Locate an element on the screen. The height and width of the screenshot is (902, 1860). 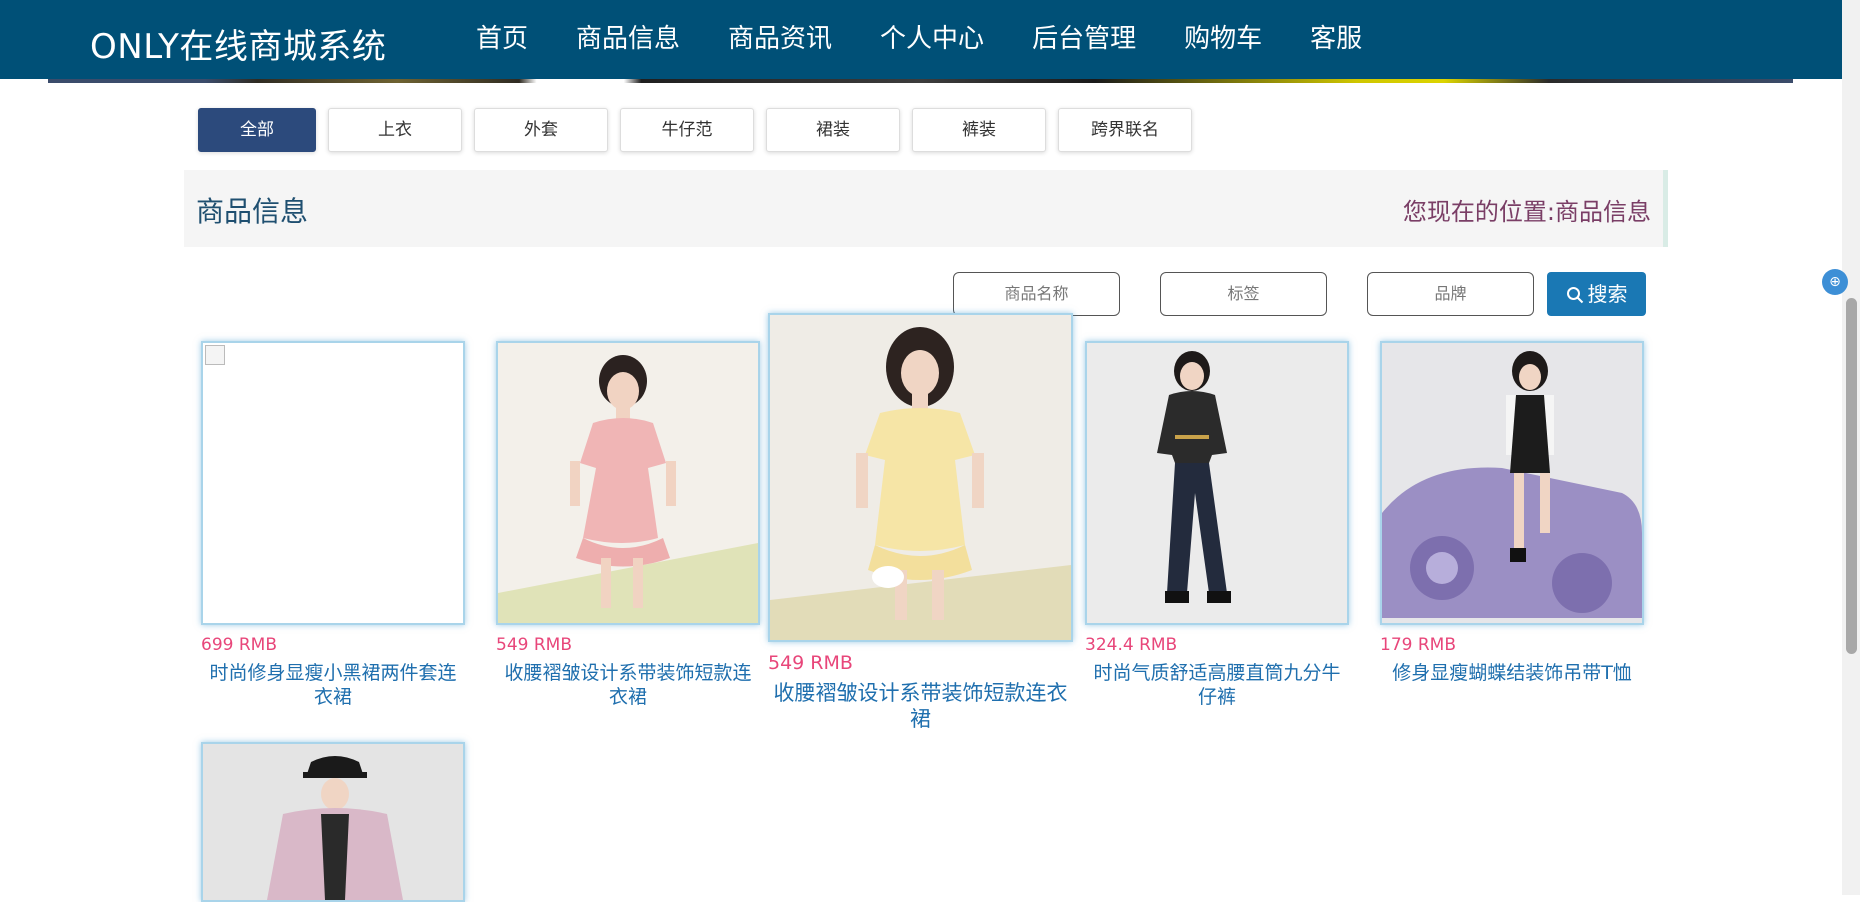
floating-helper-icon: ⊕ is located at coordinates (1835, 282).